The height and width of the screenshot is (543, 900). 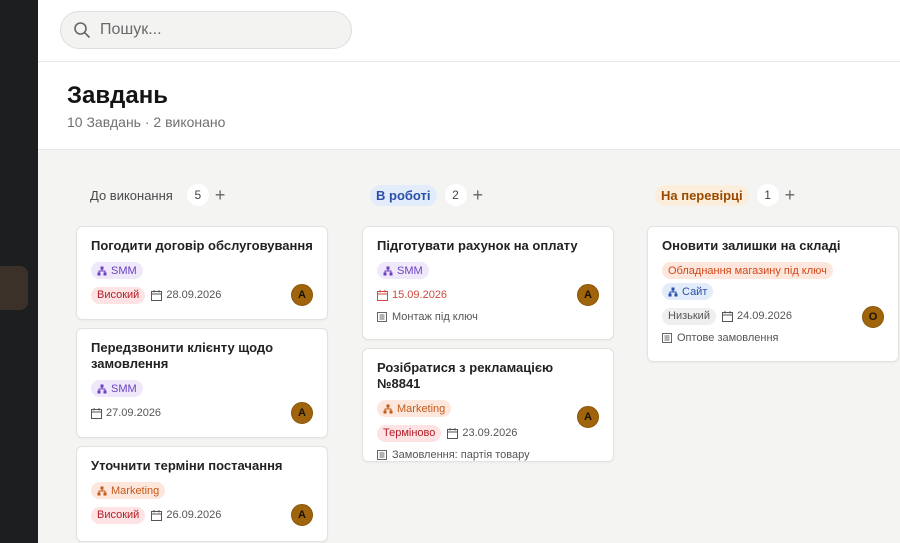 What do you see at coordinates (702, 195) in the screenshot?
I see `column-title: На перевірці` at bounding box center [702, 195].